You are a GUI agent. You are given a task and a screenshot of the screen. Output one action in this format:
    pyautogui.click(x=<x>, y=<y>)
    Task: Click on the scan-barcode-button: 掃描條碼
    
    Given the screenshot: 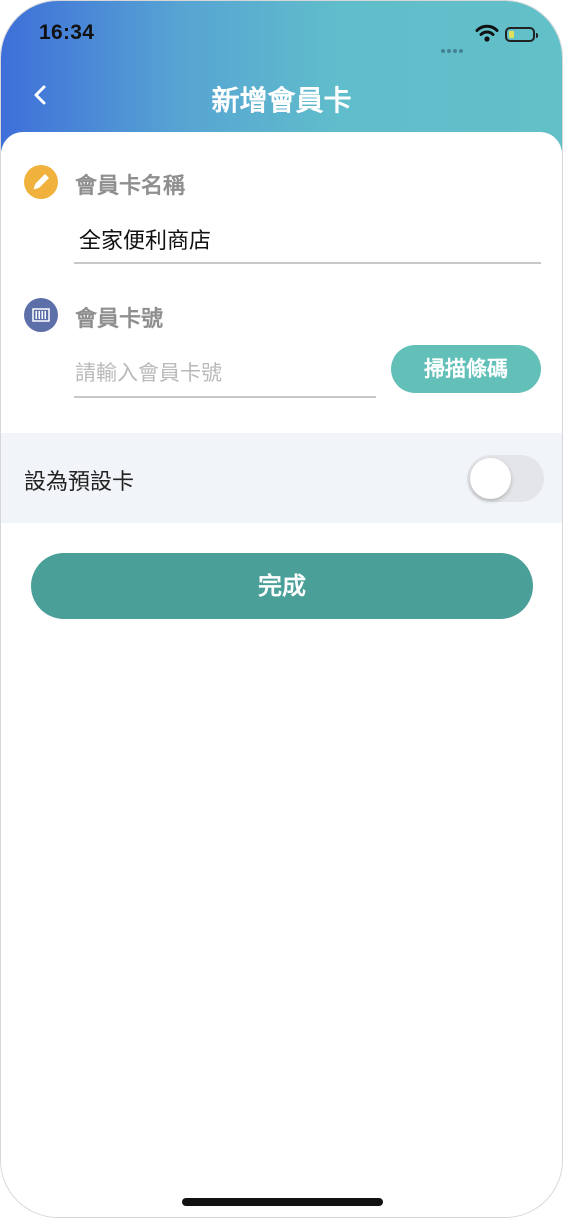 What is the action you would take?
    pyautogui.click(x=466, y=369)
    